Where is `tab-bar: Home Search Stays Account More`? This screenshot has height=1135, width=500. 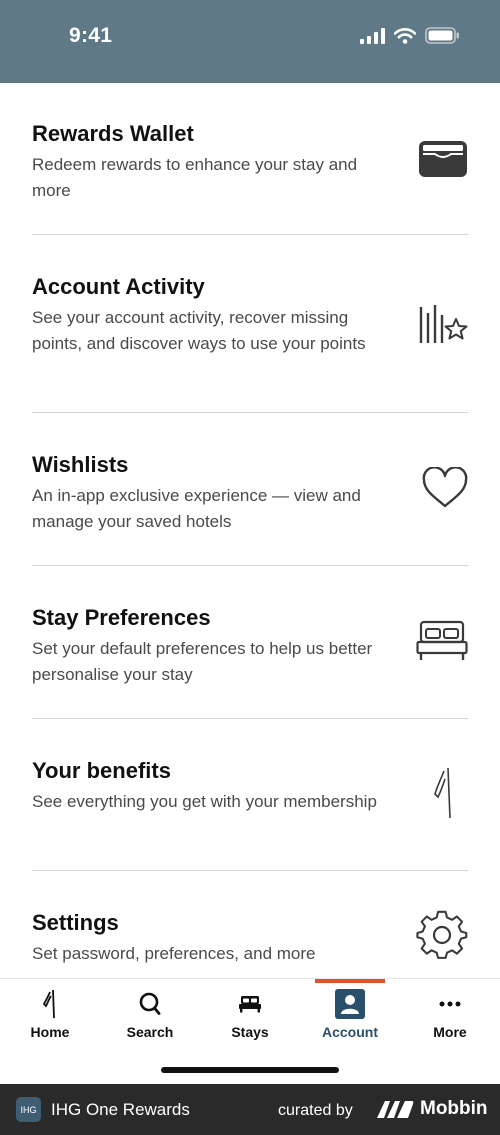
tab-bar: Home Search Stays Account More is located at coordinates (250, 1031).